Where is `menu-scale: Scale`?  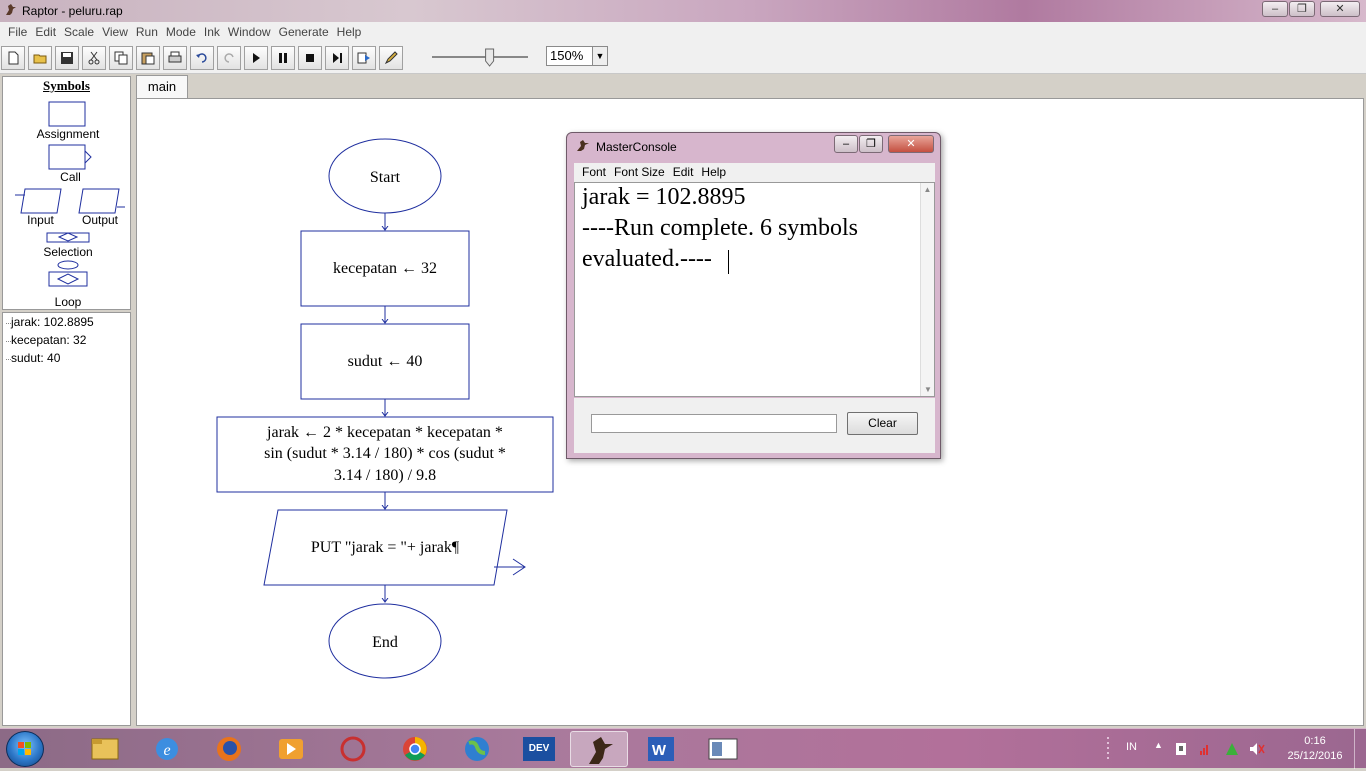
menu-scale: Scale is located at coordinates (75, 30).